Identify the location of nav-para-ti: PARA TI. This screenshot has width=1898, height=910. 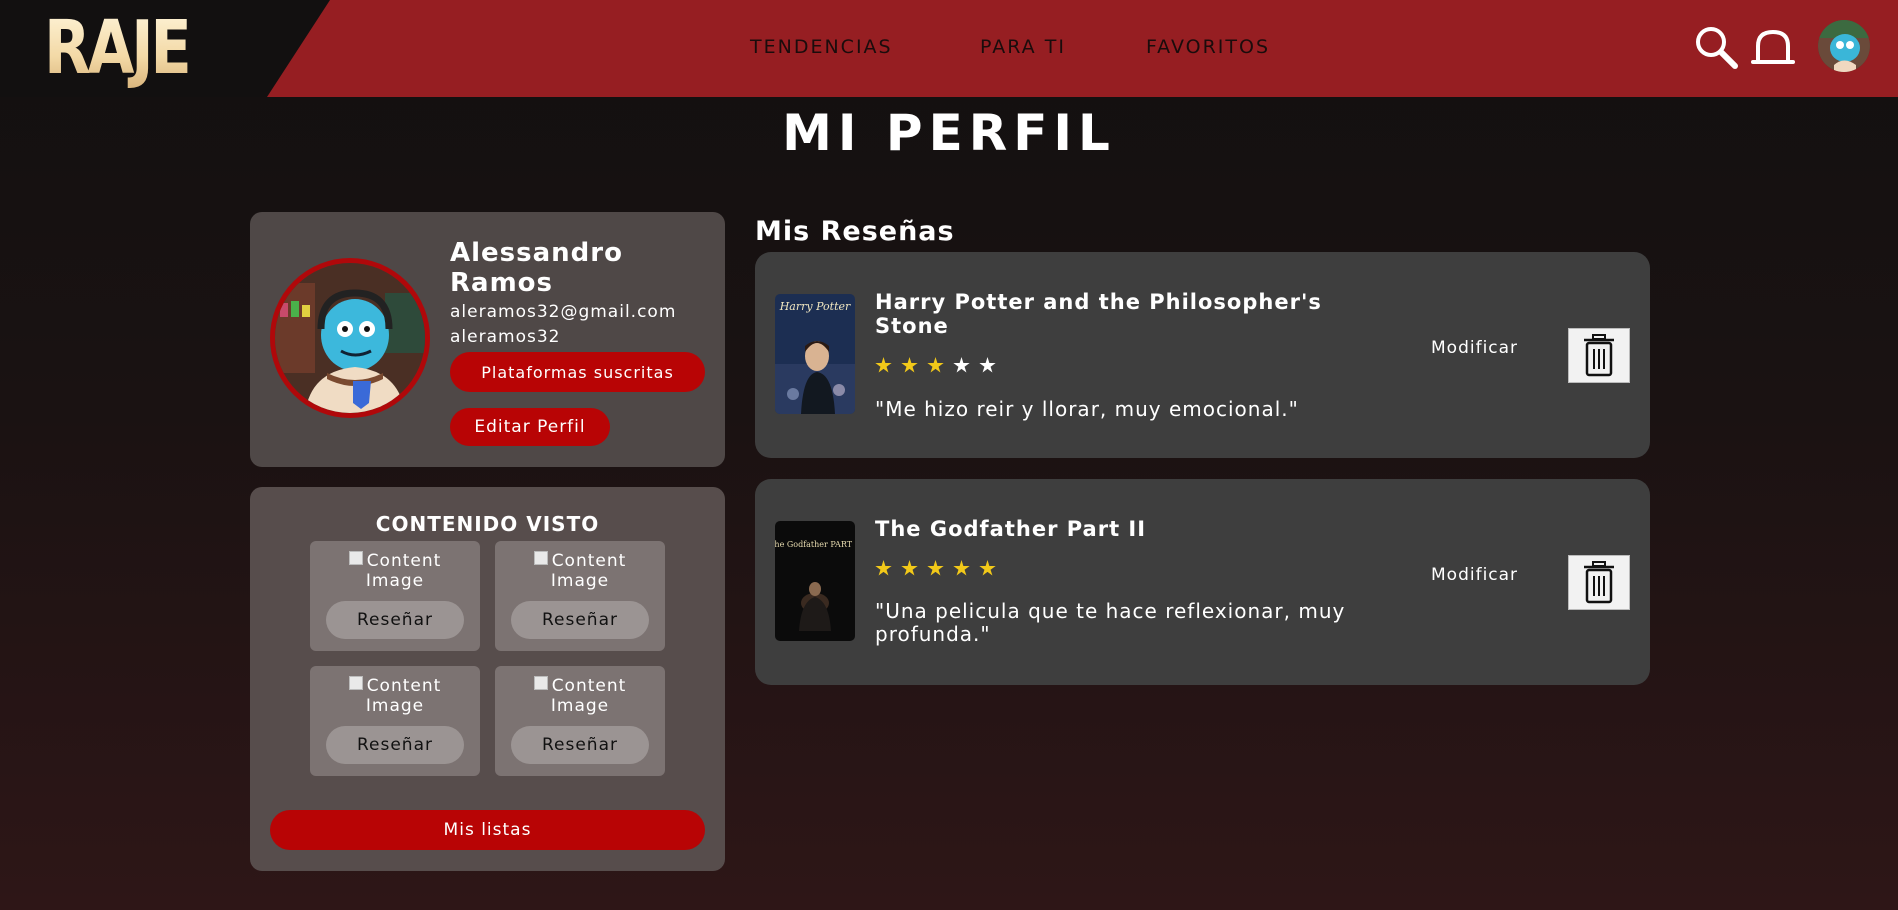
(1023, 47).